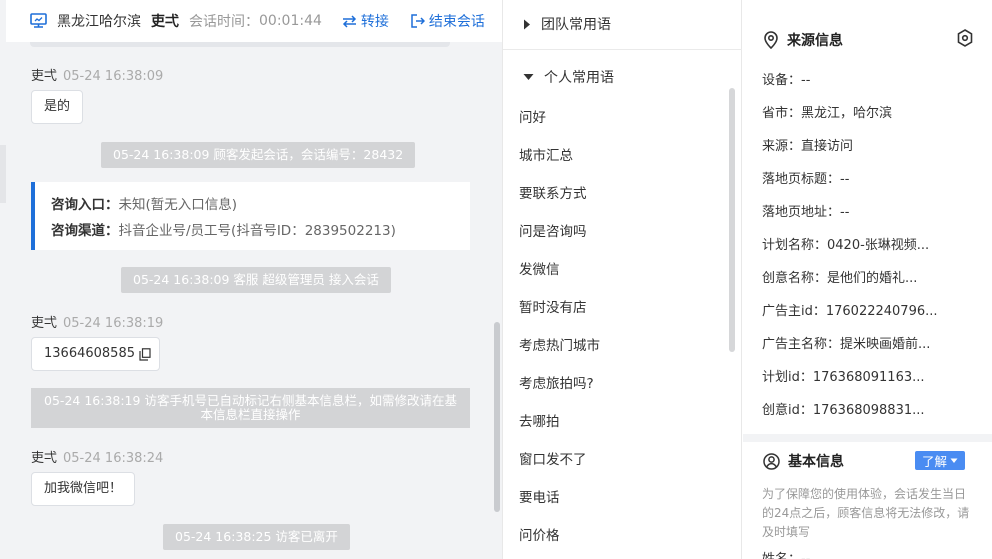 The height and width of the screenshot is (559, 992). Describe the element at coordinates (113, 76) in the screenshot. I see `sender-time: 05-24 16:38:09` at that location.